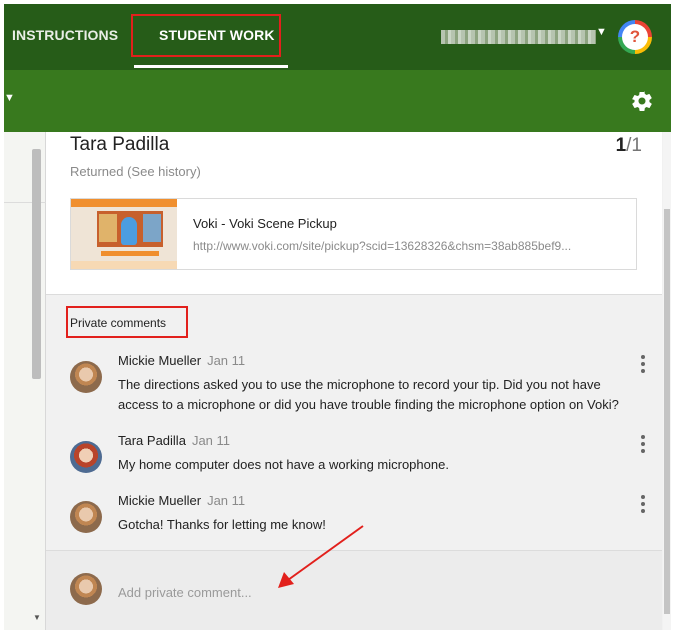  Describe the element at coordinates (135, 171) in the screenshot. I see `submission-status: Returned (See history)` at that location.